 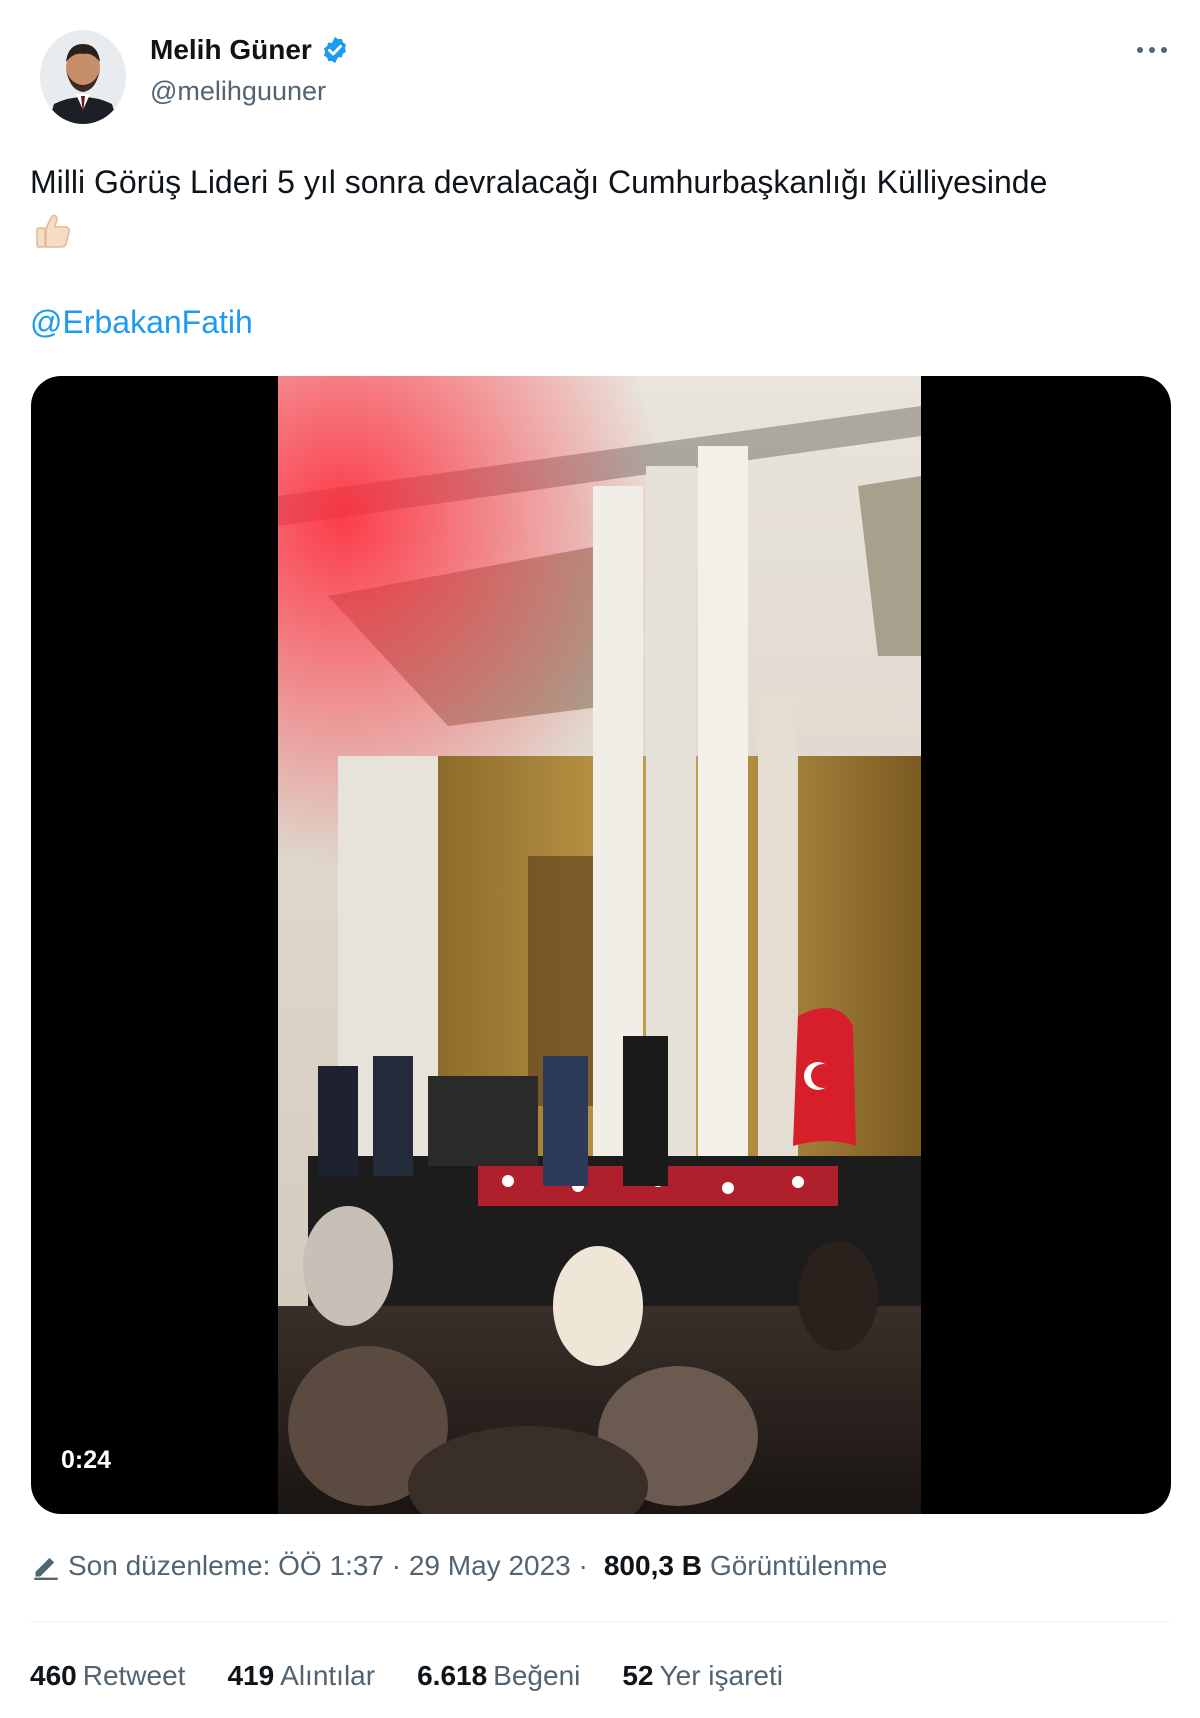 What do you see at coordinates (134, 1675) in the screenshot?
I see `stat-label: Retweet` at bounding box center [134, 1675].